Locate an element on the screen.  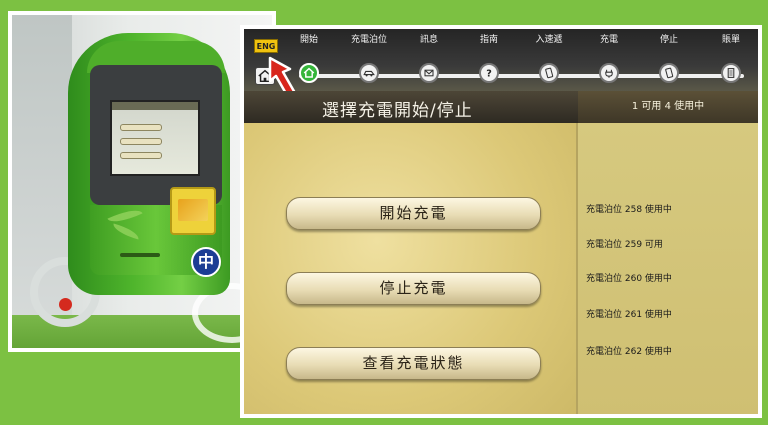
red-button is located at coordinates (65, 304).